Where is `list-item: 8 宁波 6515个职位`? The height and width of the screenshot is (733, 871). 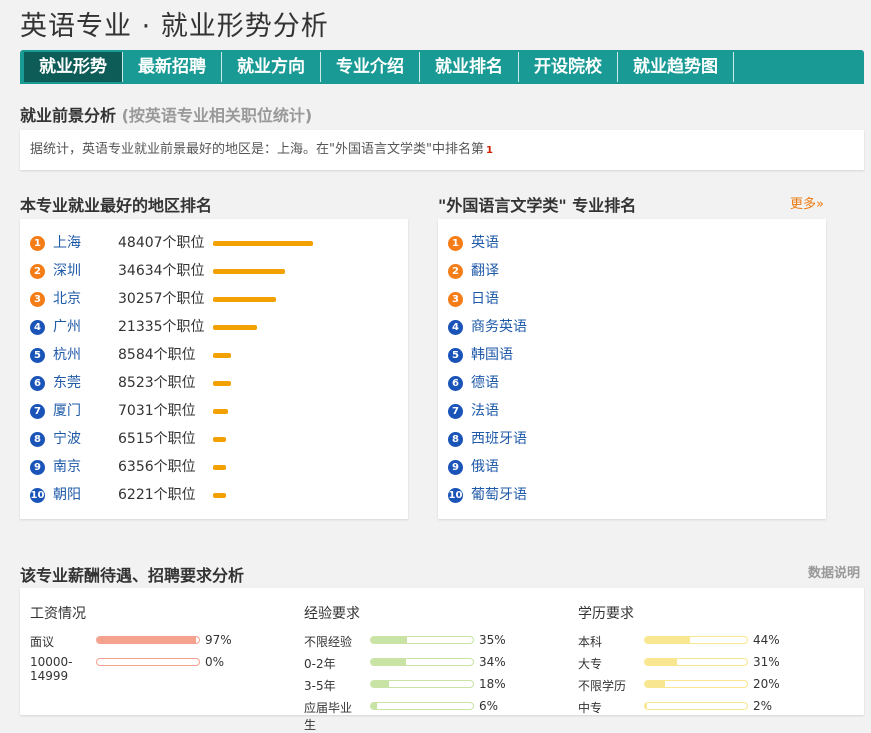 list-item: 8 宁波 6515个职位 is located at coordinates (215, 439).